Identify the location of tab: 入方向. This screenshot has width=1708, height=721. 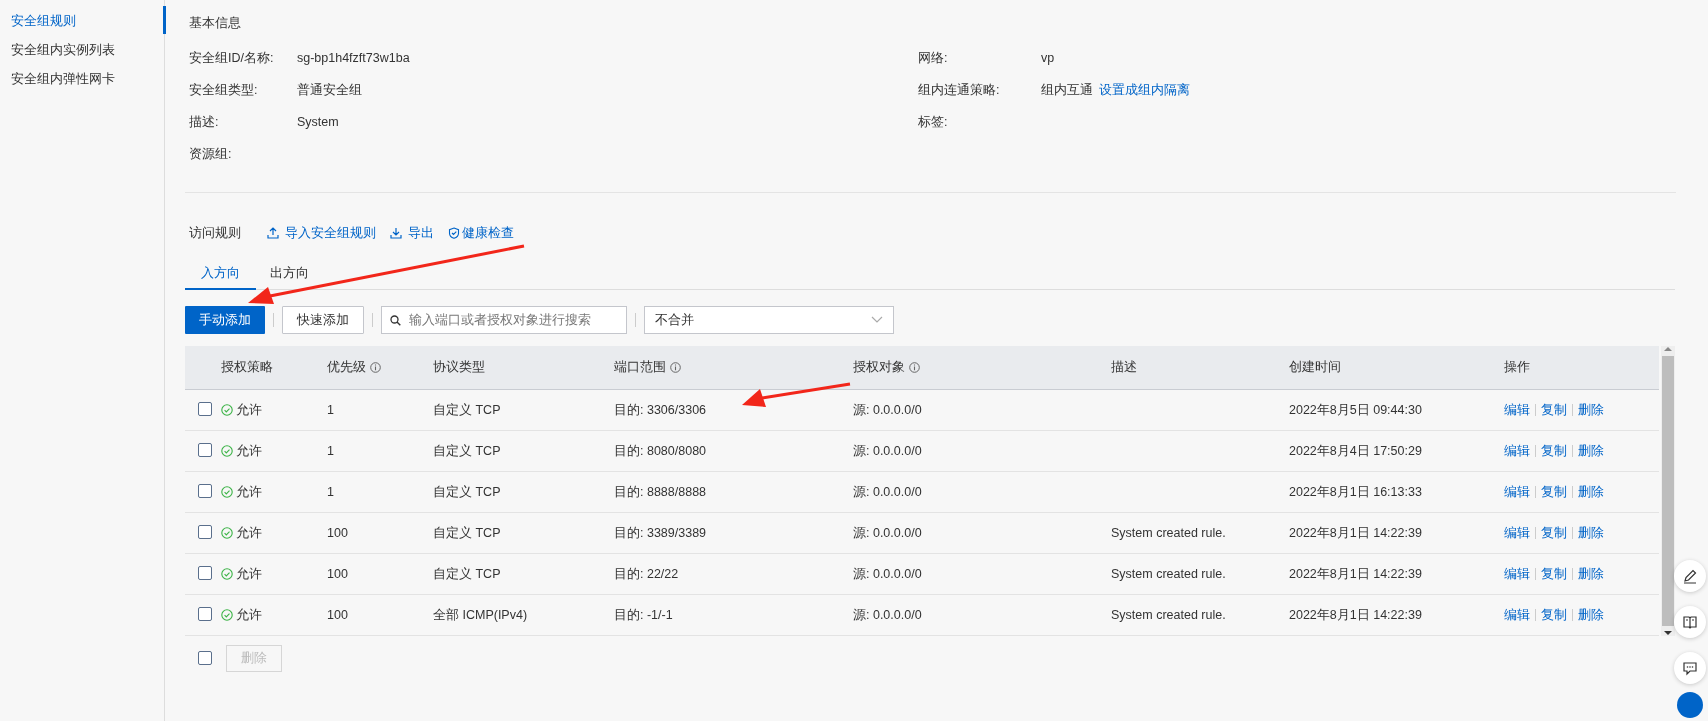
(220, 273).